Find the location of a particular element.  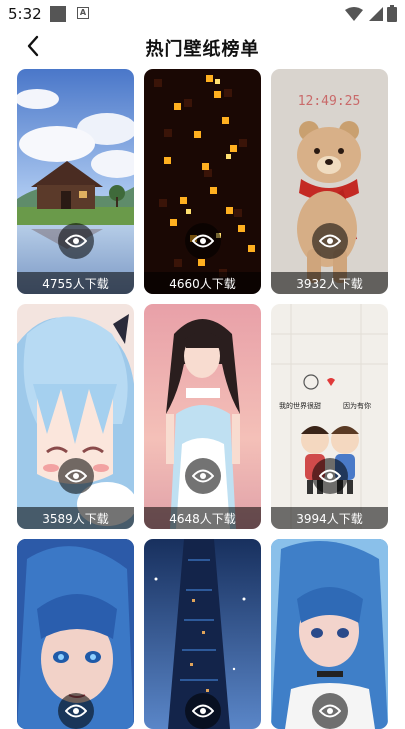

status-icons is located at coordinates (371, 13).